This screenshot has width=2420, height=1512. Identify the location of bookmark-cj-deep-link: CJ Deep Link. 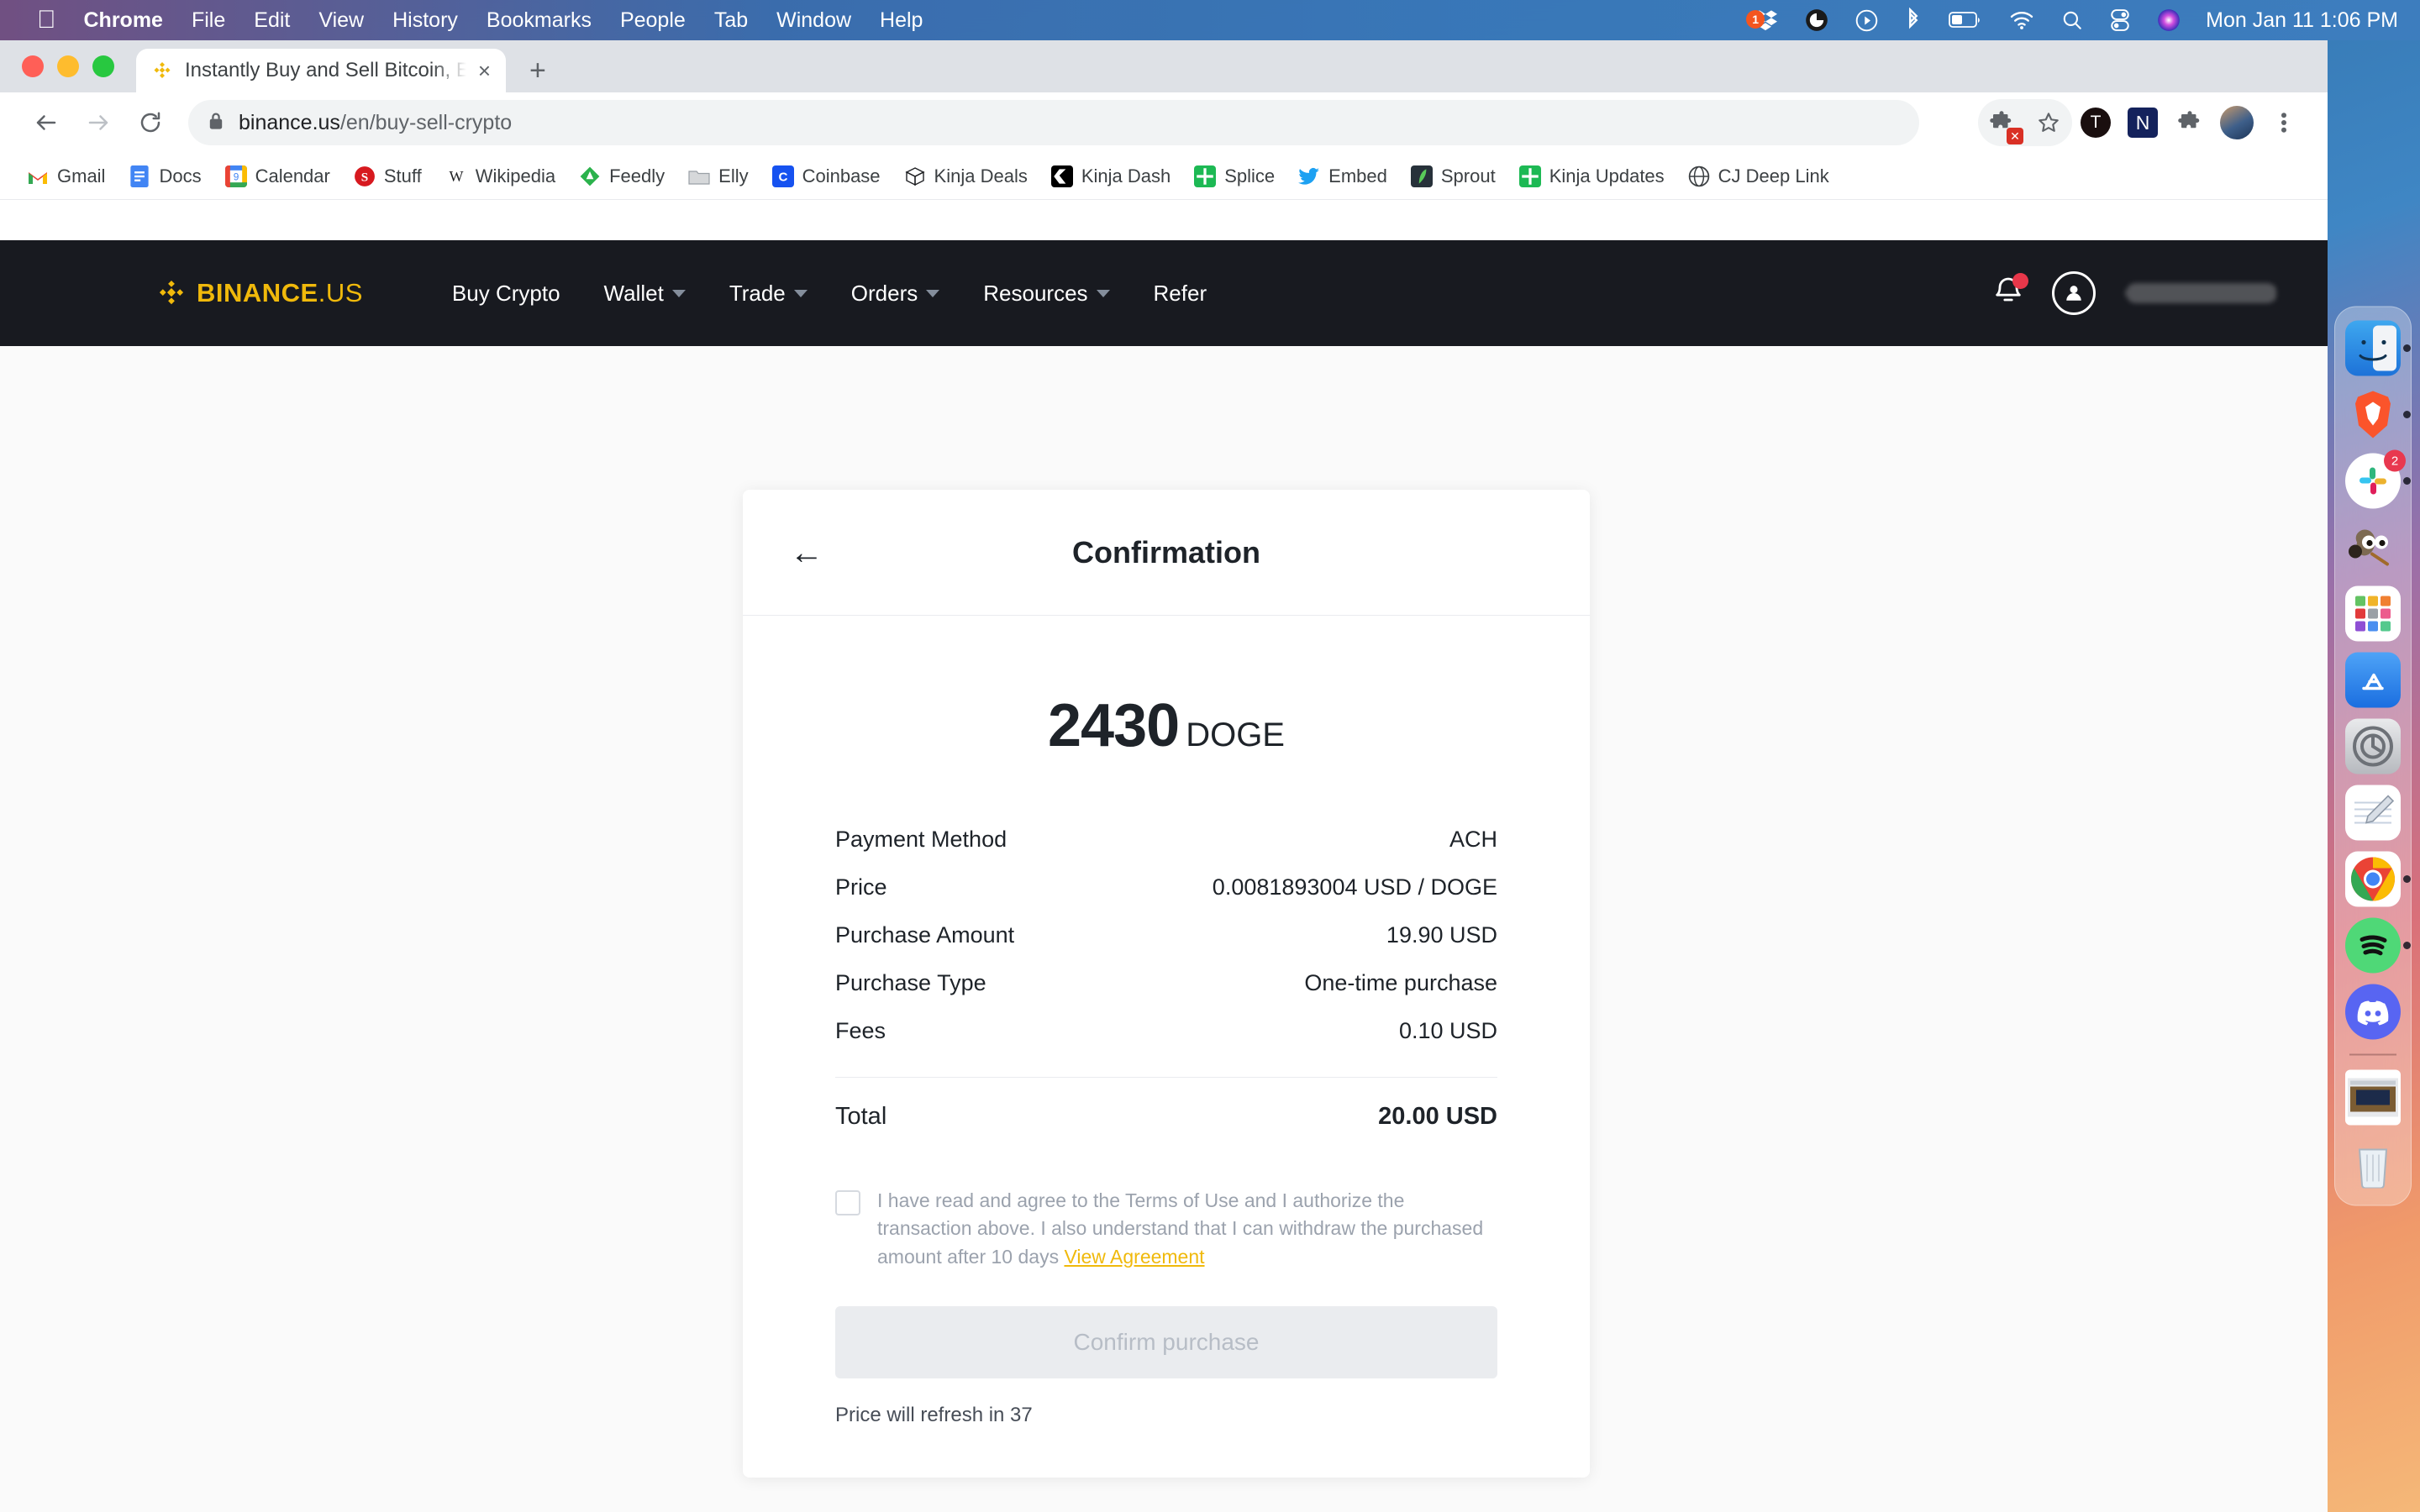
(1758, 176).